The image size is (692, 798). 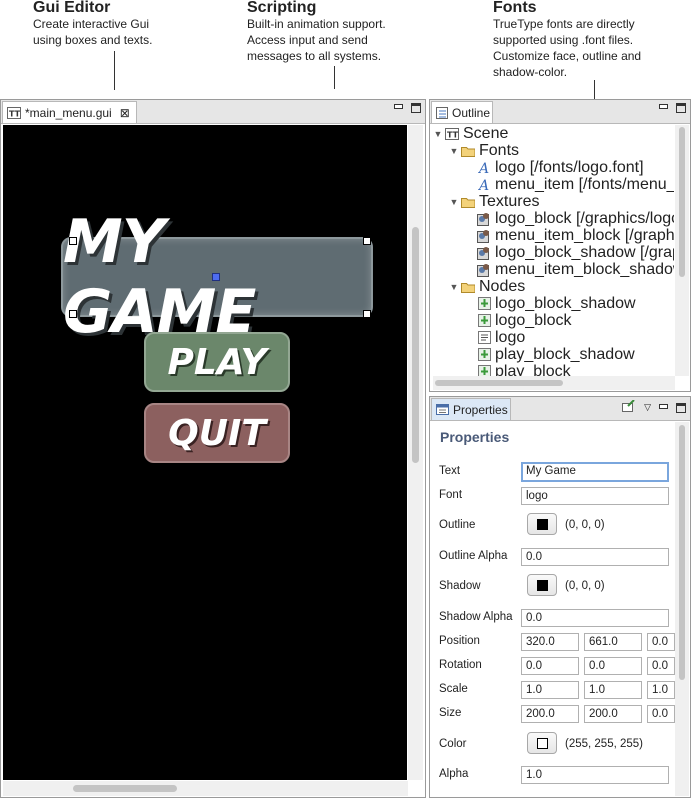 I want to click on tab-properties: Properties, so click(x=471, y=409).